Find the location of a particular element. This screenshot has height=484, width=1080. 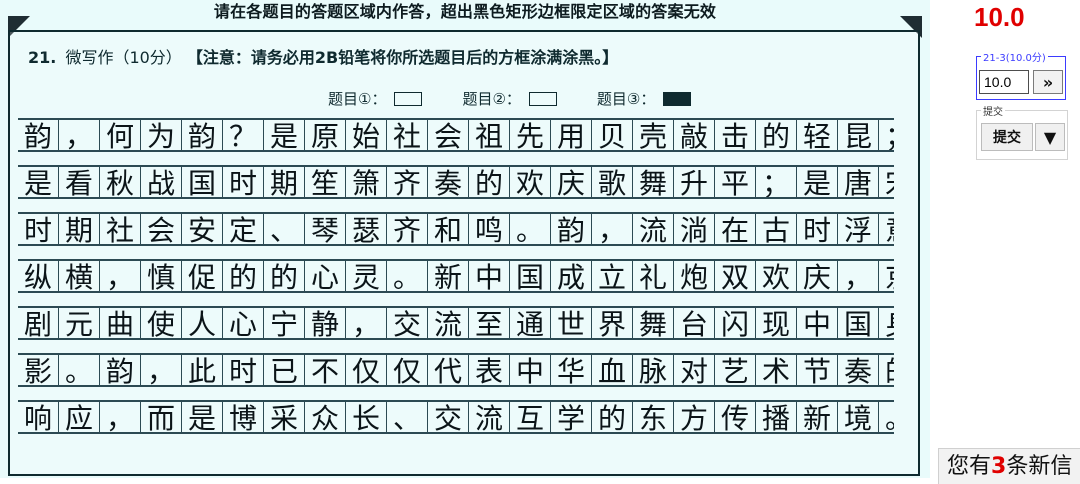

topic-2-label: 题目②： is located at coordinates (491, 99).